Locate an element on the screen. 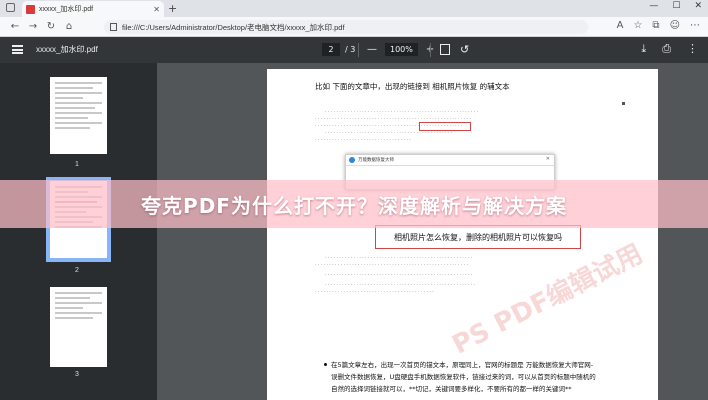 The width and height of the screenshot is (708, 400). zoom-controls: — 100% + is located at coordinates (400, 49).